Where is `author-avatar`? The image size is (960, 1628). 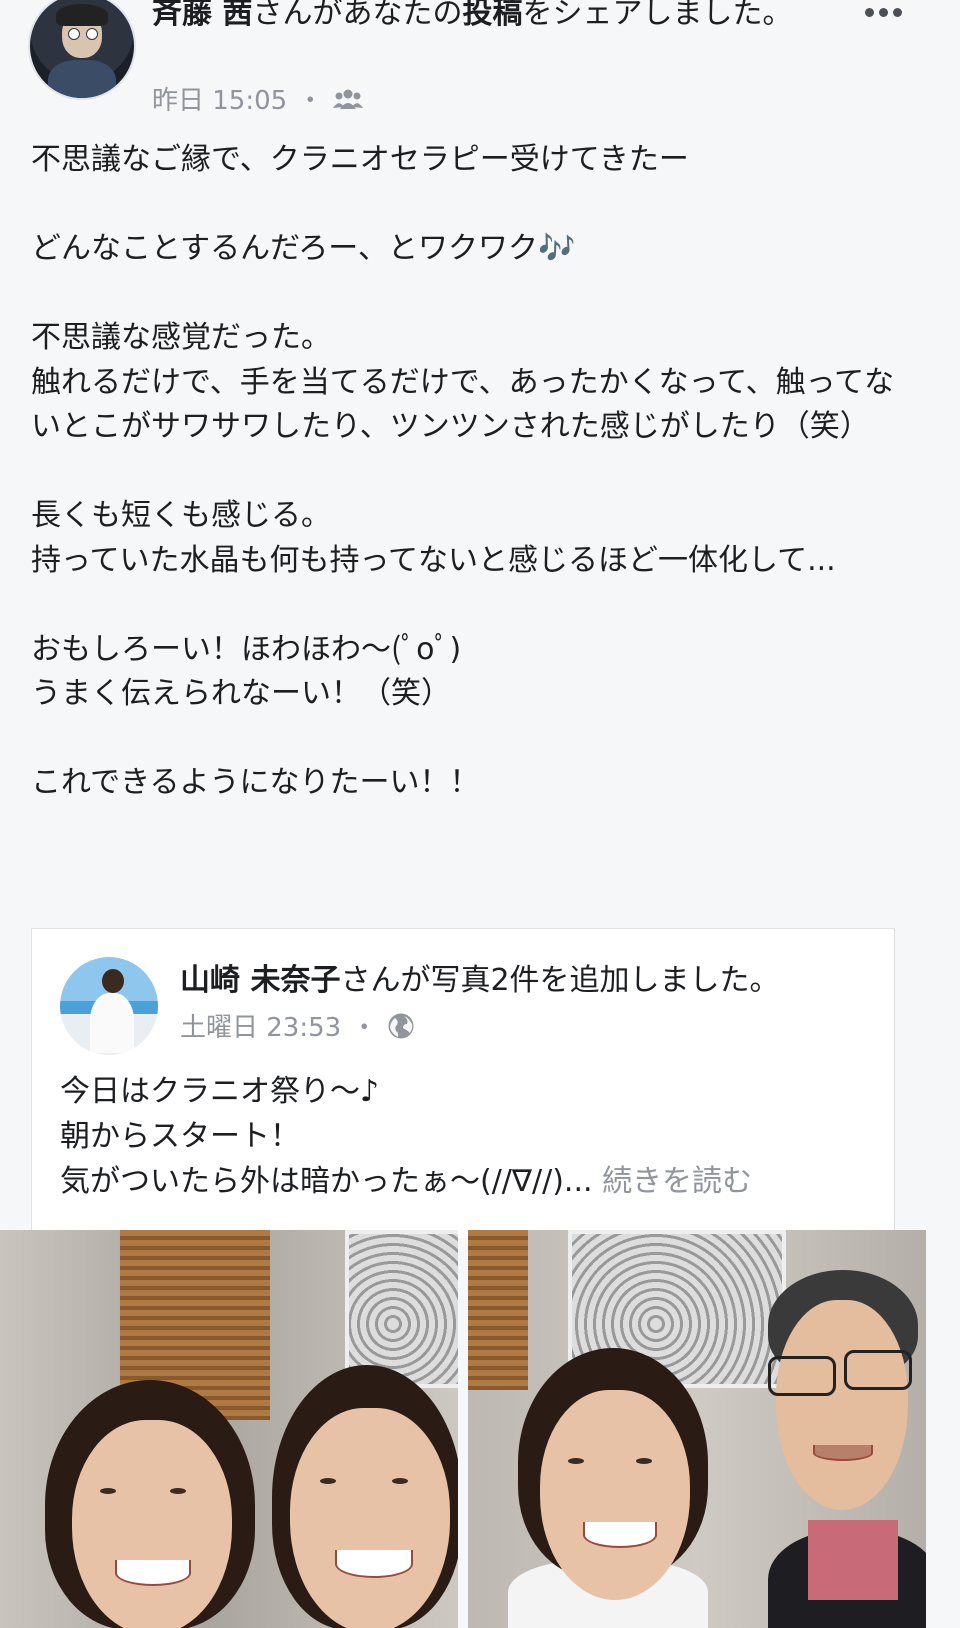 author-avatar is located at coordinates (82, 50).